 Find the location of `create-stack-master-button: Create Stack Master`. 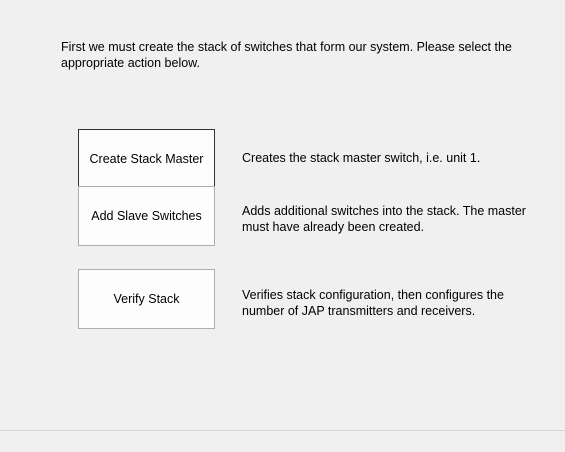

create-stack-master-button: Create Stack Master is located at coordinates (146, 159).